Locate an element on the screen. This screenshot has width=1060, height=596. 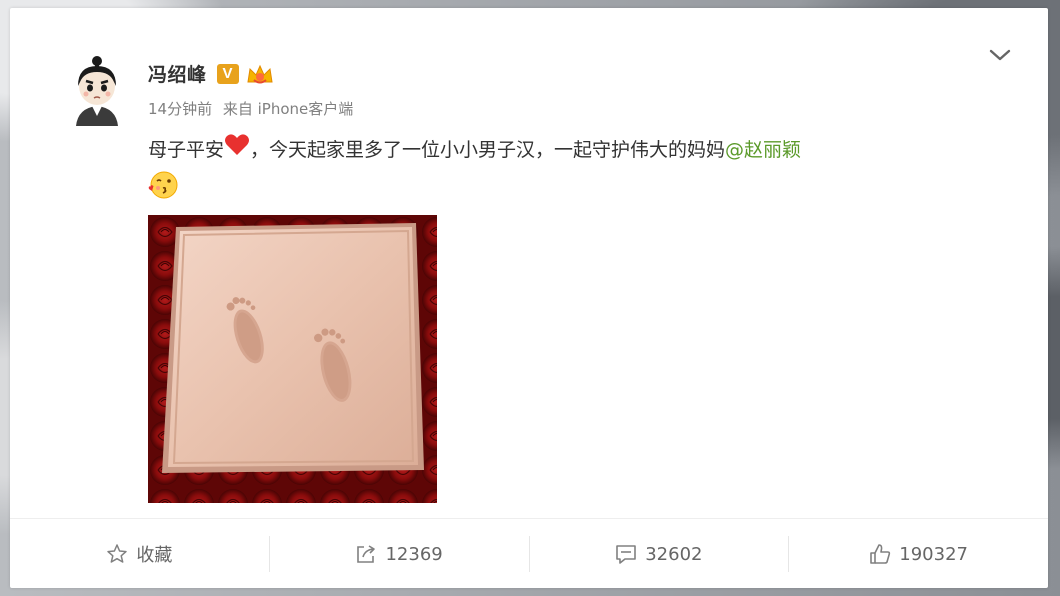
post-time: 14分钟前 is located at coordinates (180, 109).